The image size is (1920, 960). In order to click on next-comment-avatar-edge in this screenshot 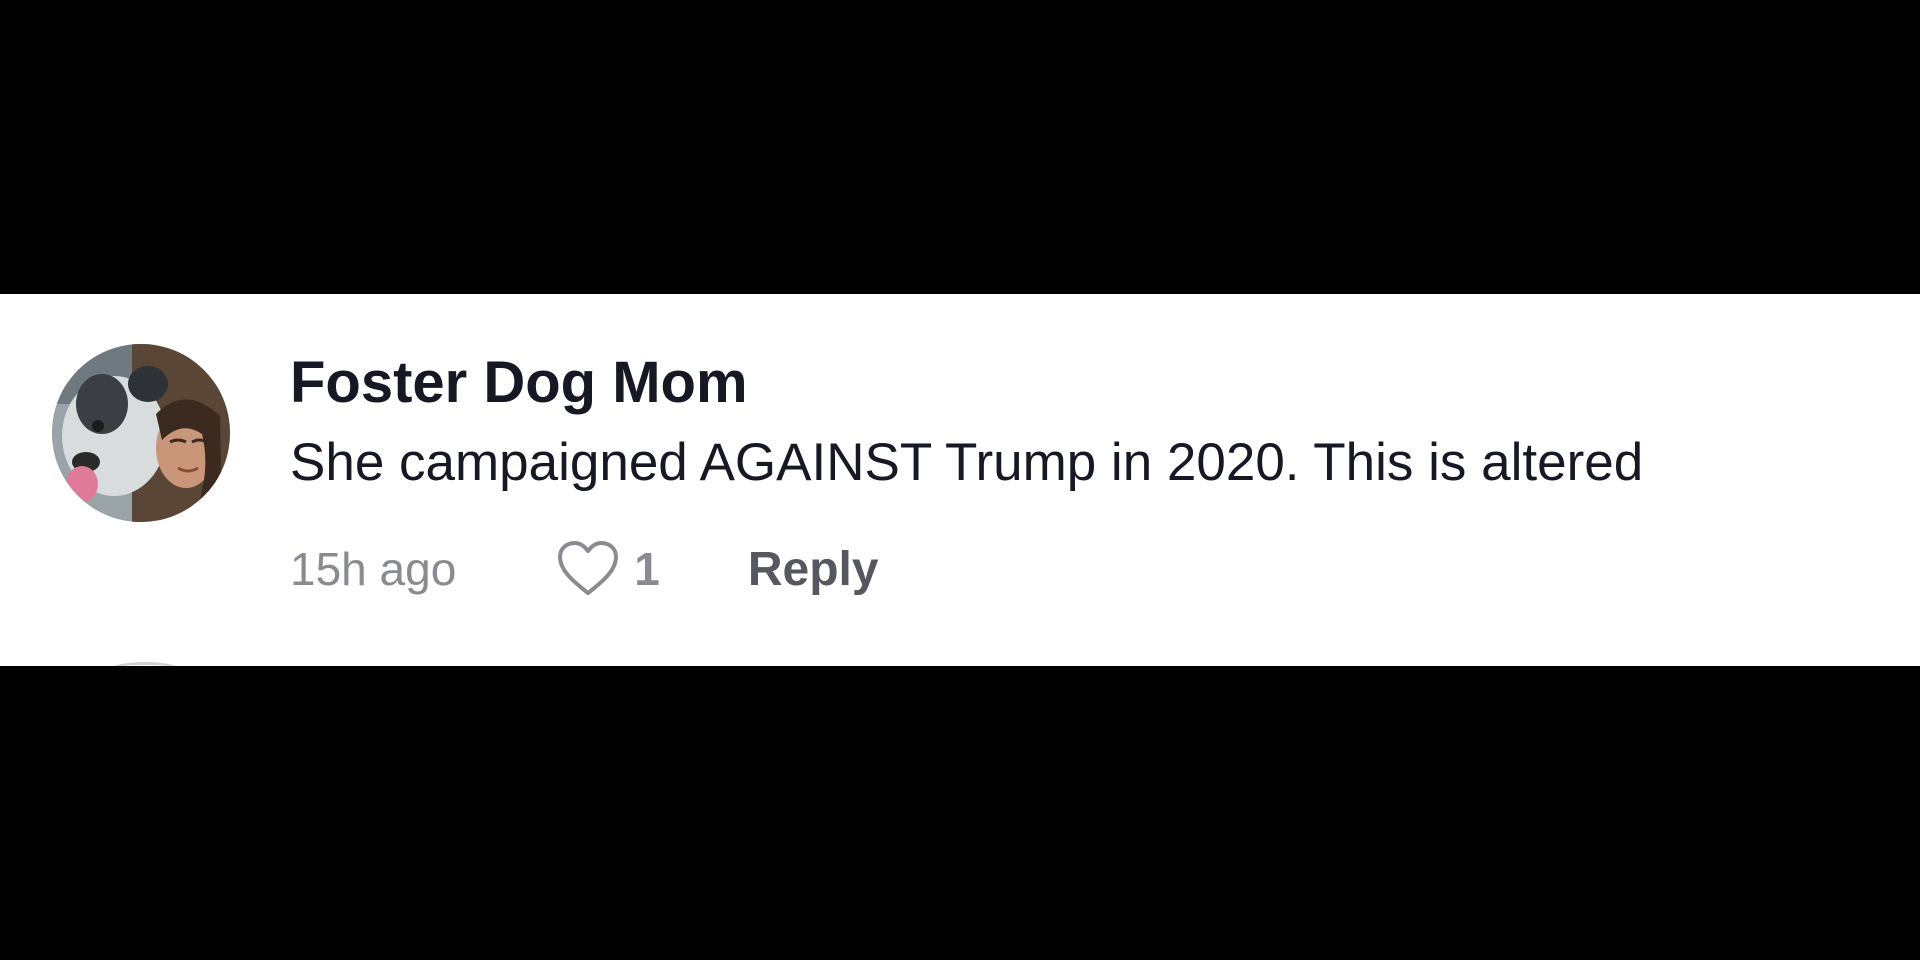, I will do `click(145, 664)`.